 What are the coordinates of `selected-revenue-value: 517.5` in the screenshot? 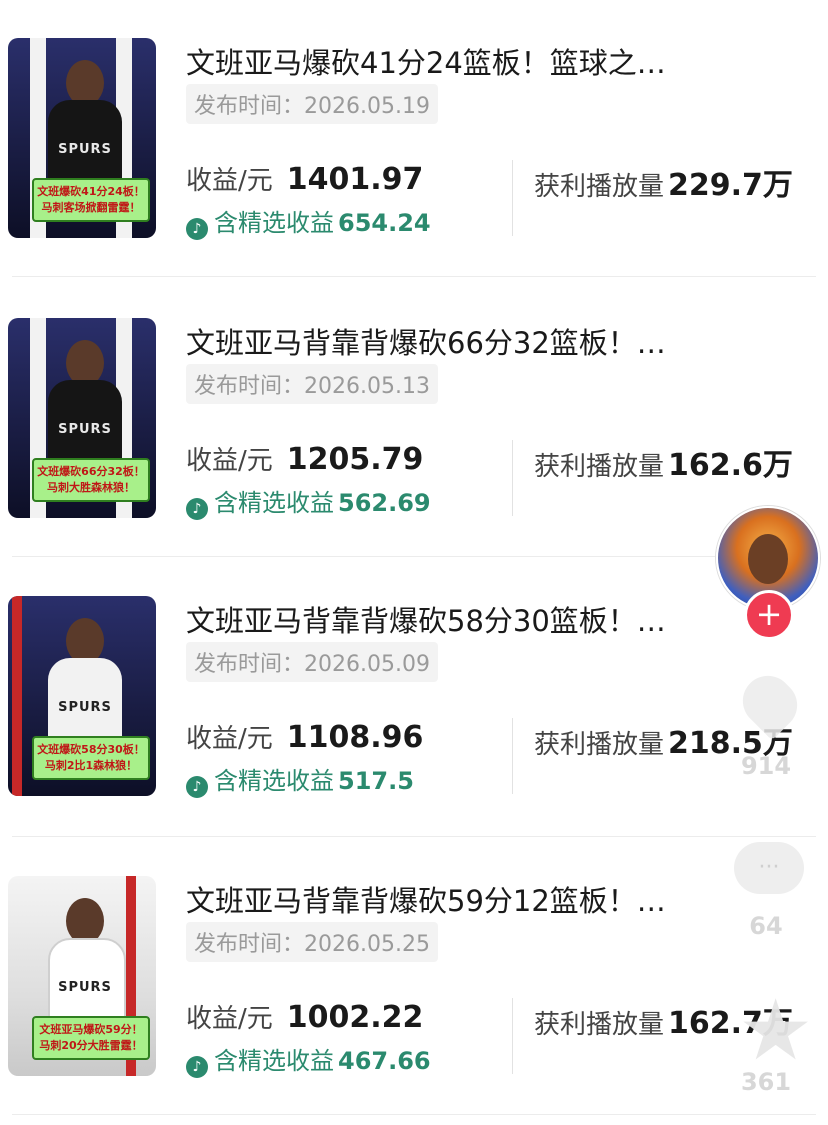 It's located at (376, 781).